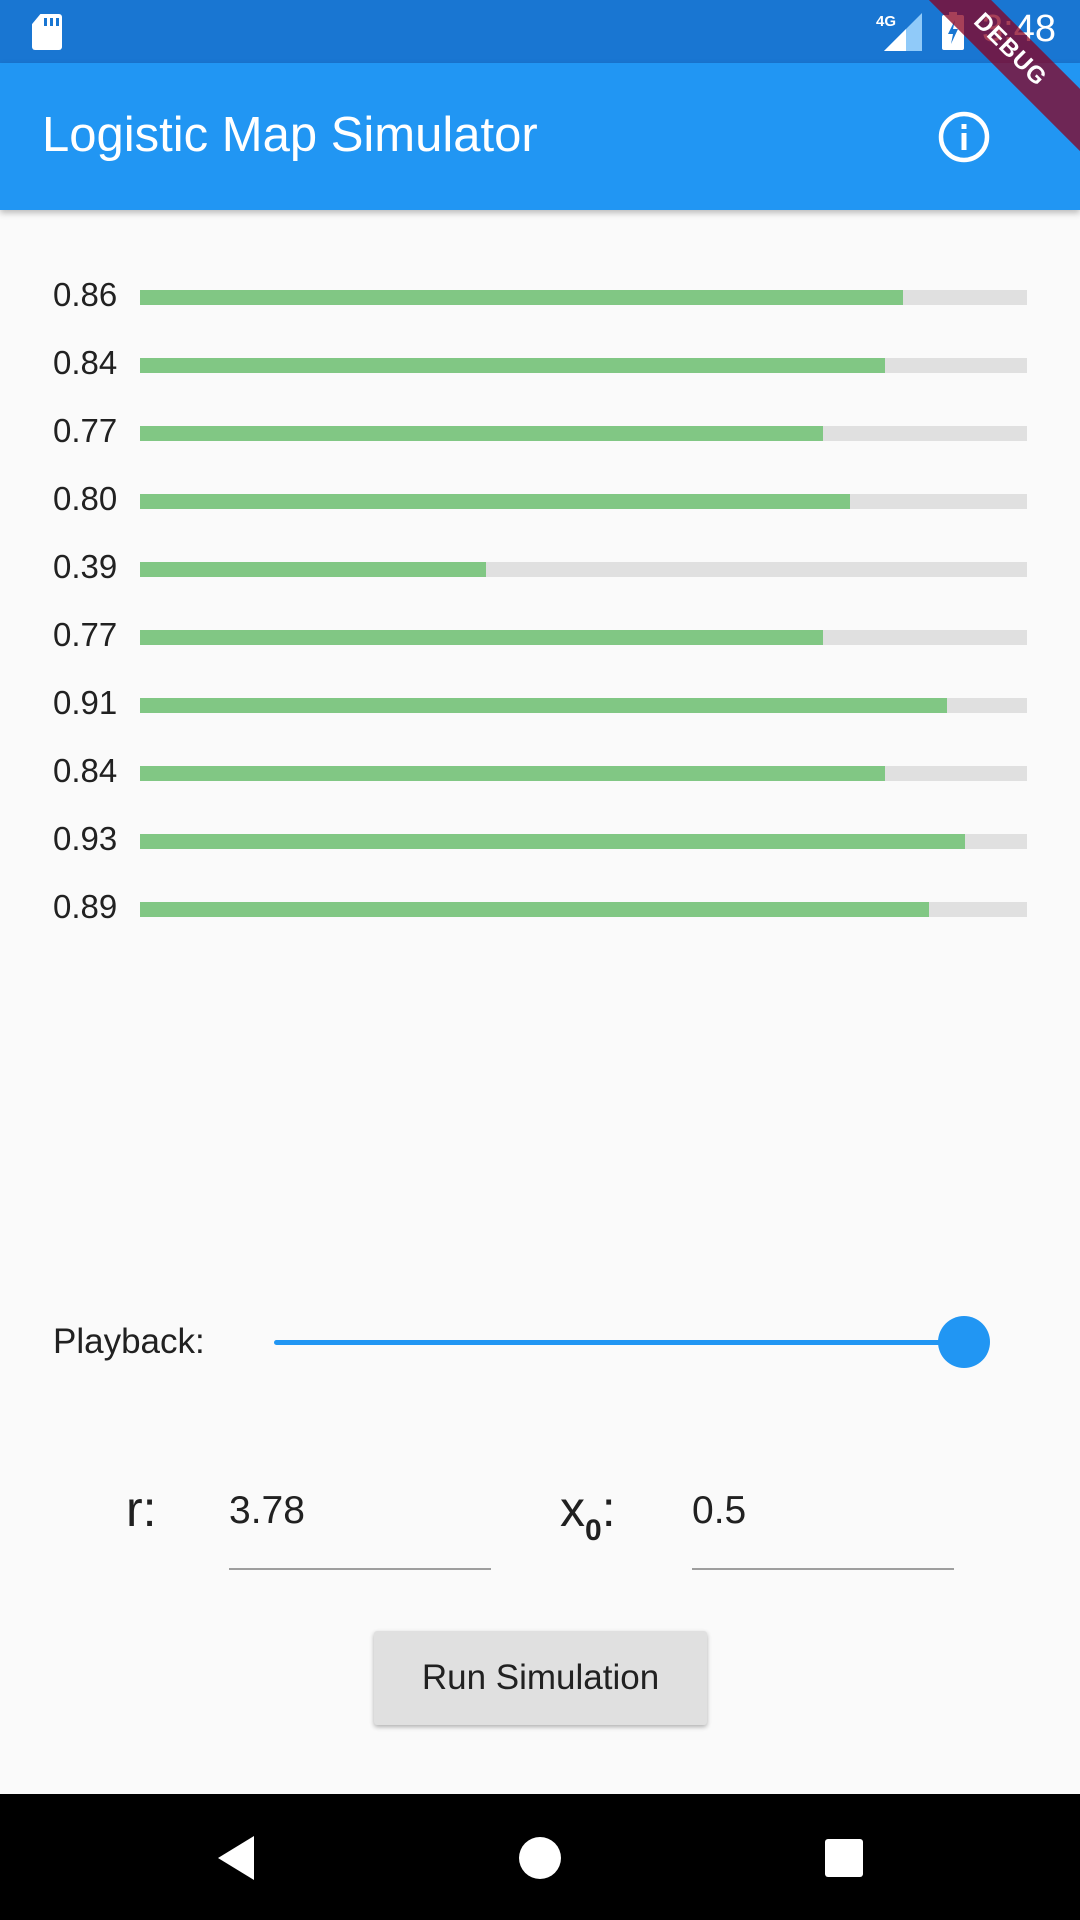 The image size is (1080, 1920). I want to click on r-label: r:, so click(141, 1509).